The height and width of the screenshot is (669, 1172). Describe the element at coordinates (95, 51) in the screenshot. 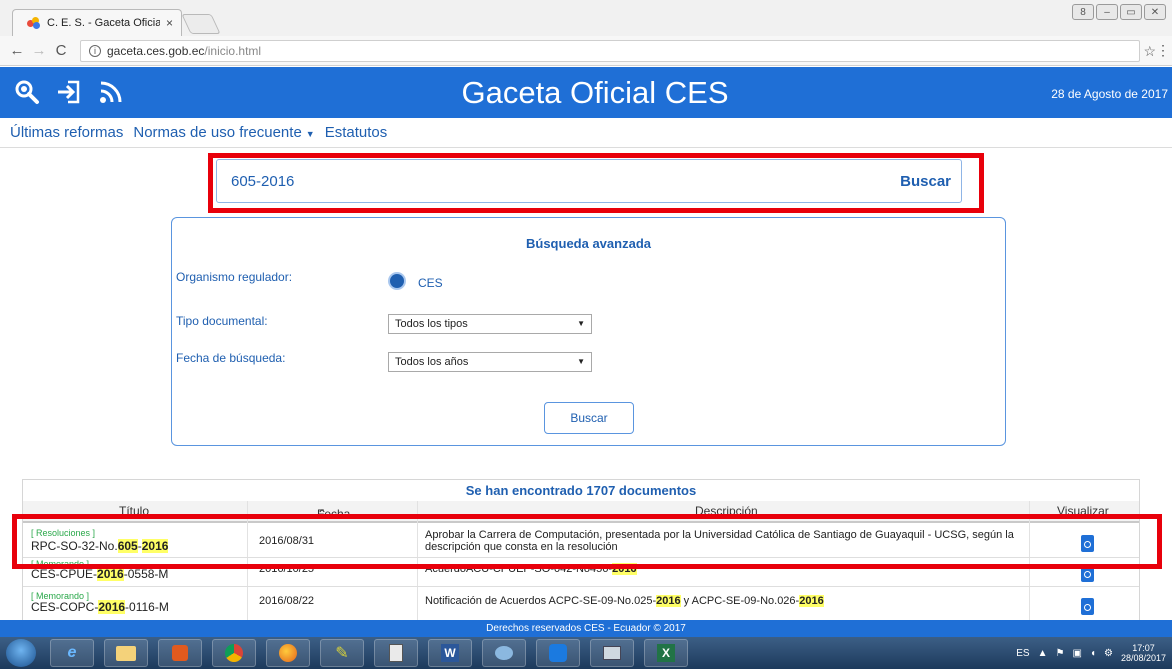

I see `info-icon: i` at that location.